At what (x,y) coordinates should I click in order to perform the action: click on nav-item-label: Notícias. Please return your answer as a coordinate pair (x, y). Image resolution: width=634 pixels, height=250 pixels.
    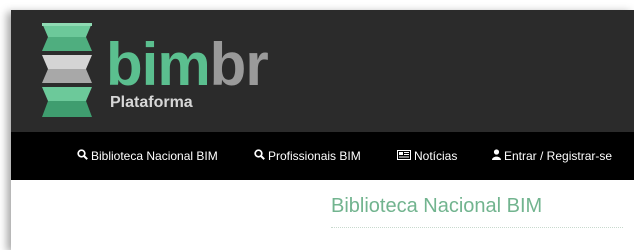
    Looking at the image, I should click on (436, 156).